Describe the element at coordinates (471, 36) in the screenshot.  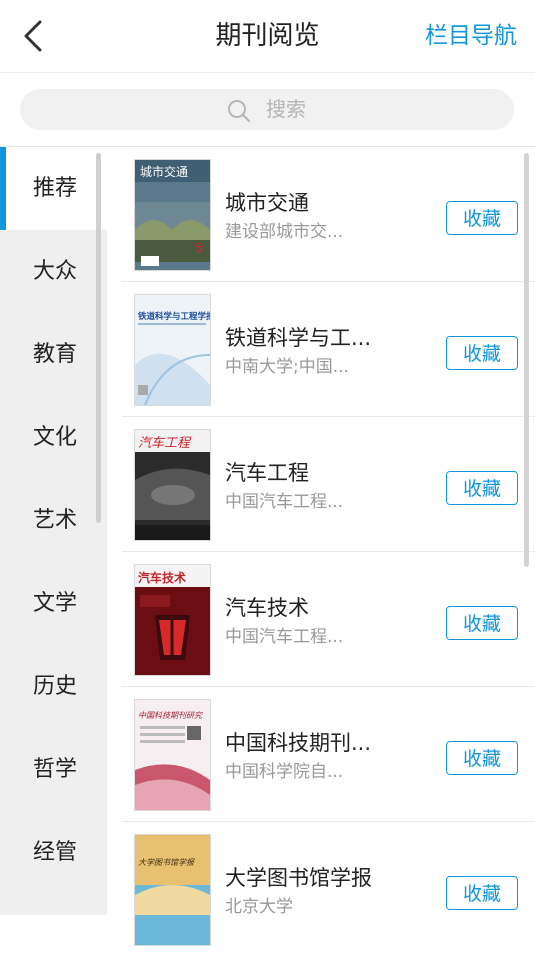
I see `column-navigation-link: 栏目导航` at that location.